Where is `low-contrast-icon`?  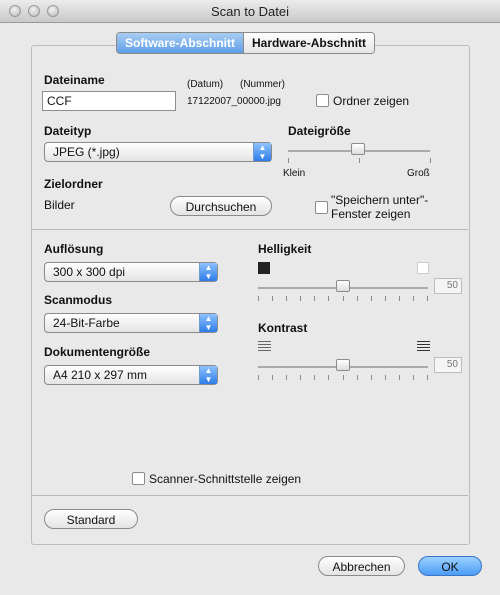 low-contrast-icon is located at coordinates (264, 346).